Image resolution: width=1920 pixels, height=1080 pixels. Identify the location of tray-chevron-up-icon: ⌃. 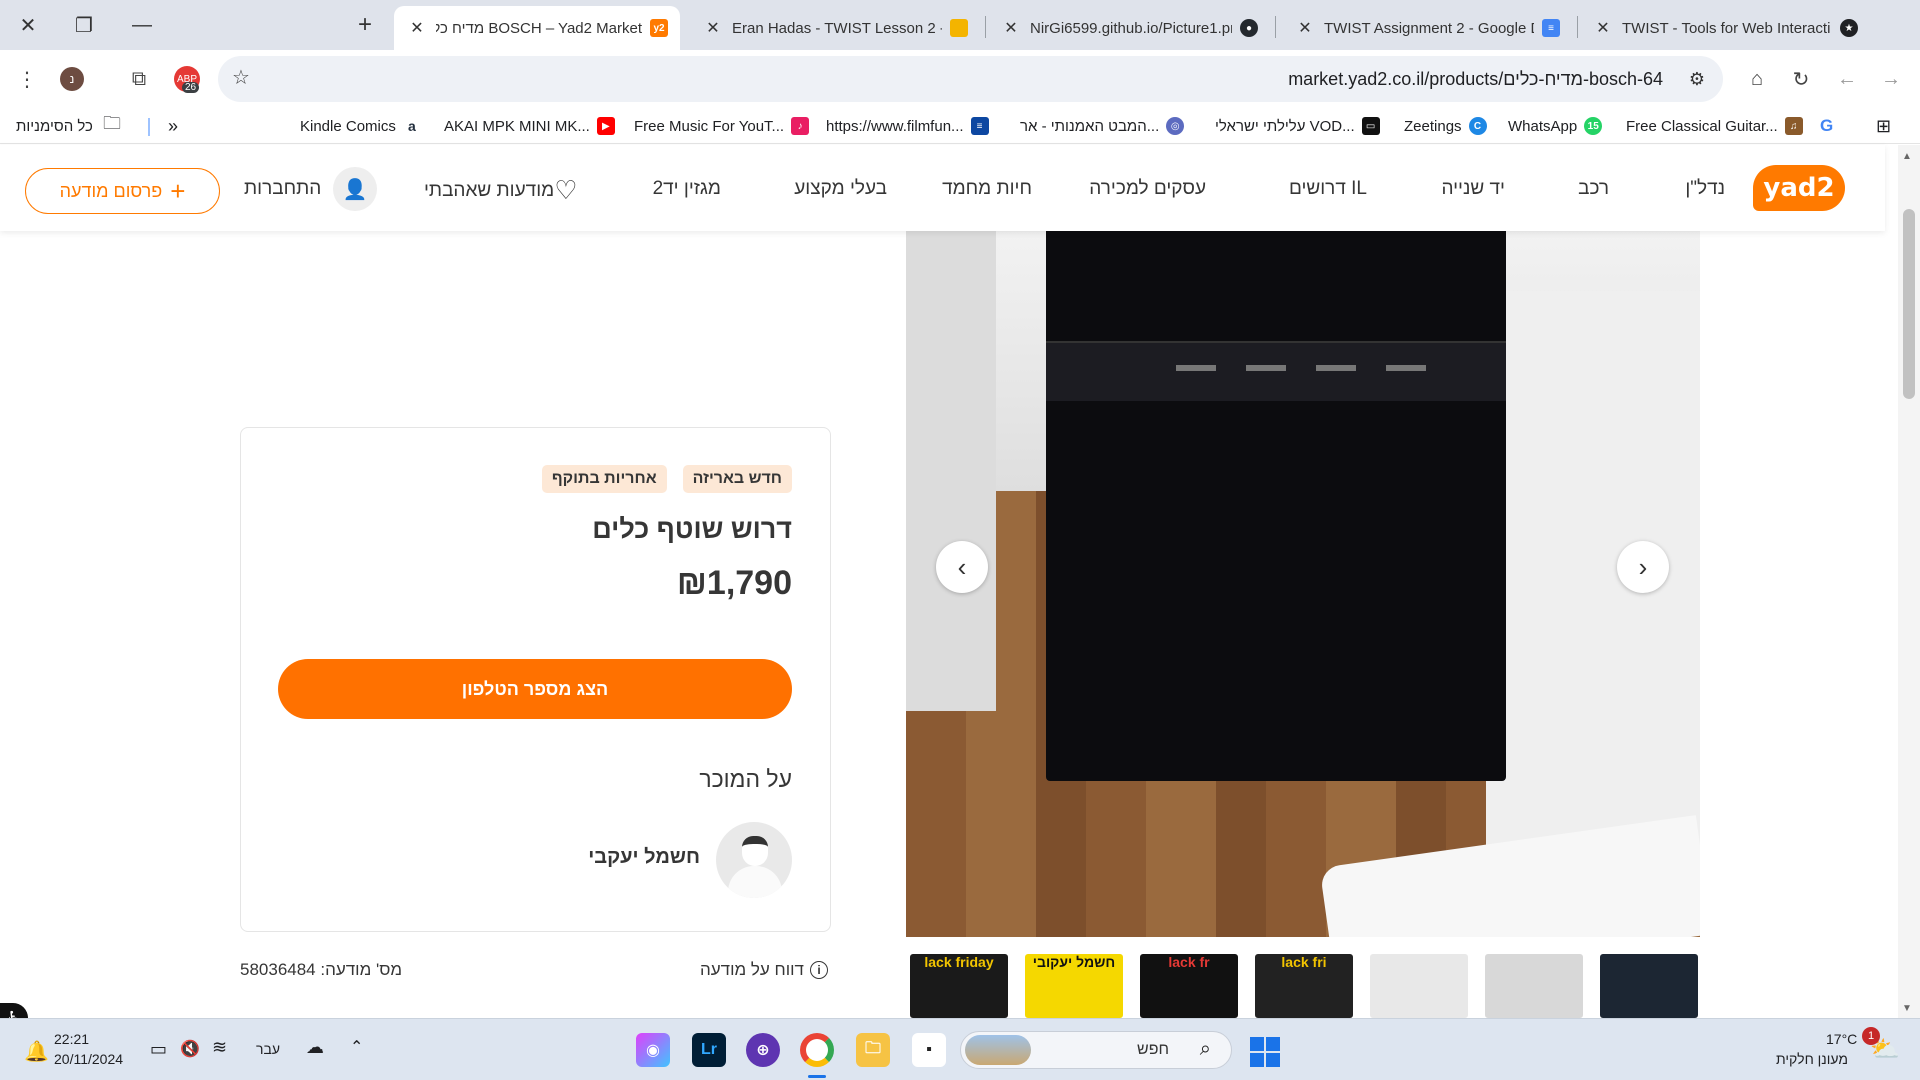
(356, 1047).